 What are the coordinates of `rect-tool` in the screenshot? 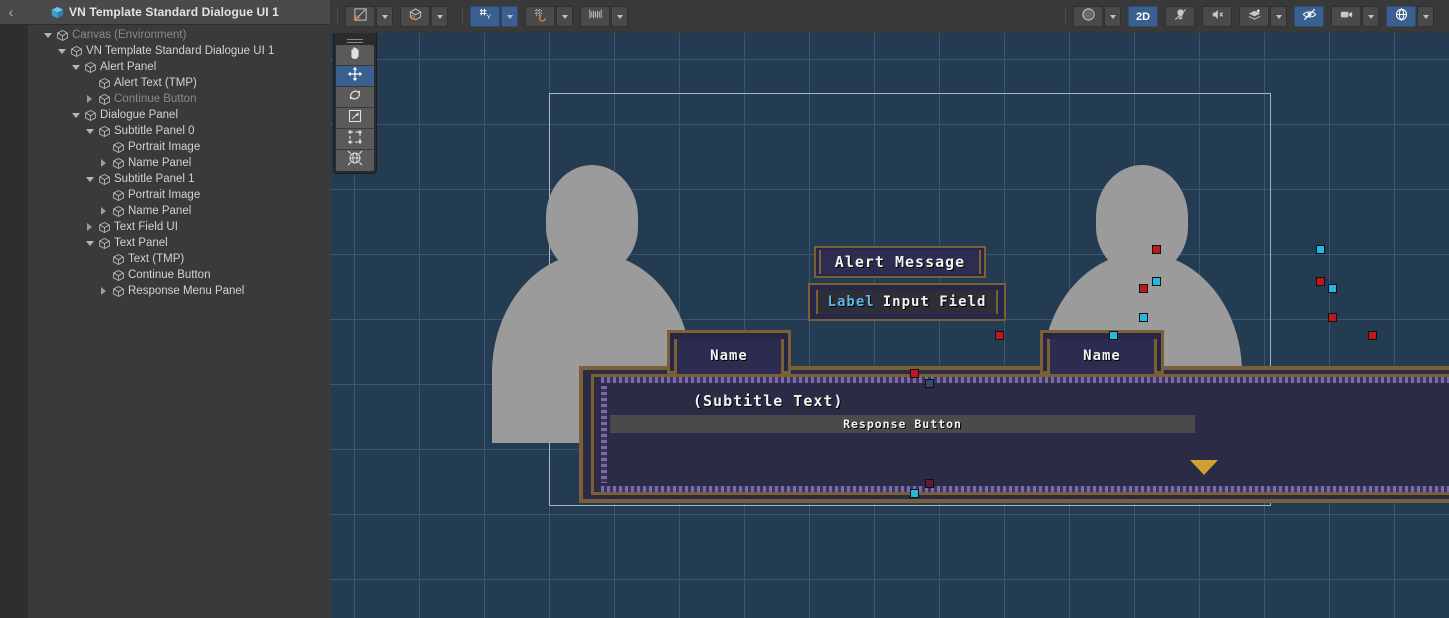 It's located at (355, 139).